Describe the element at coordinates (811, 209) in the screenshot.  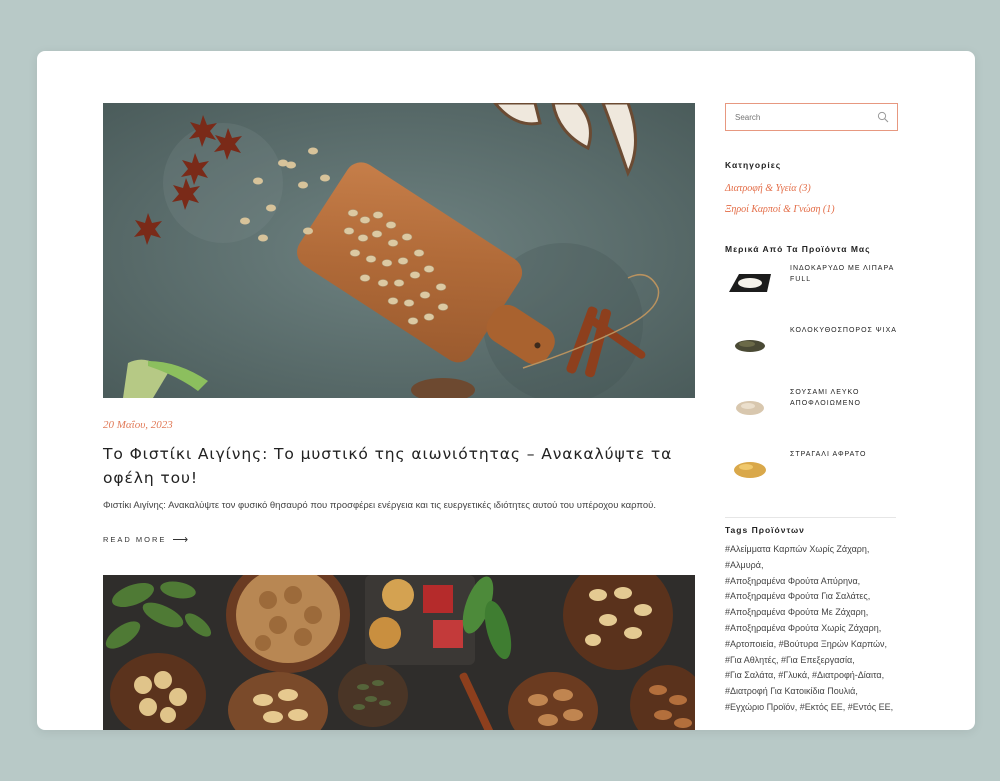
I see `category-link: Ξηροί Καρποί & Γνώση (1)` at that location.